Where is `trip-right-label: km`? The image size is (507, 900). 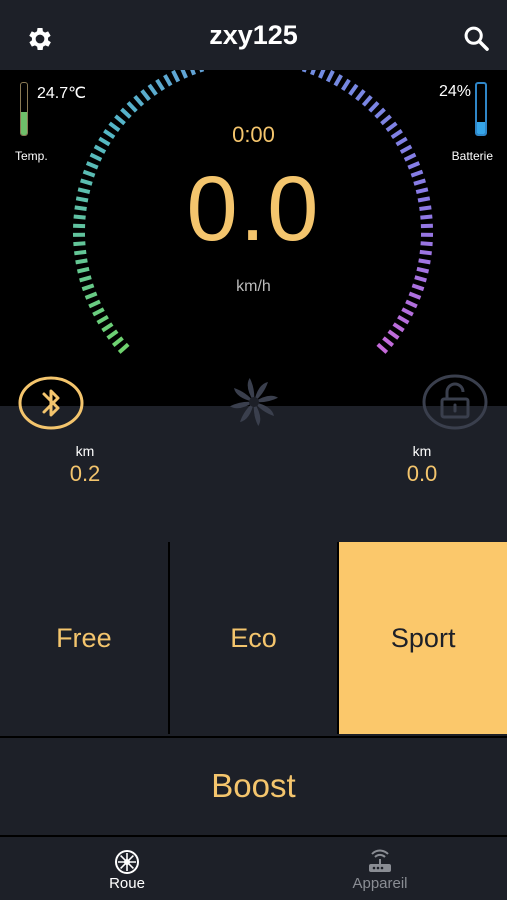
trip-right-label: km is located at coordinates (422, 451).